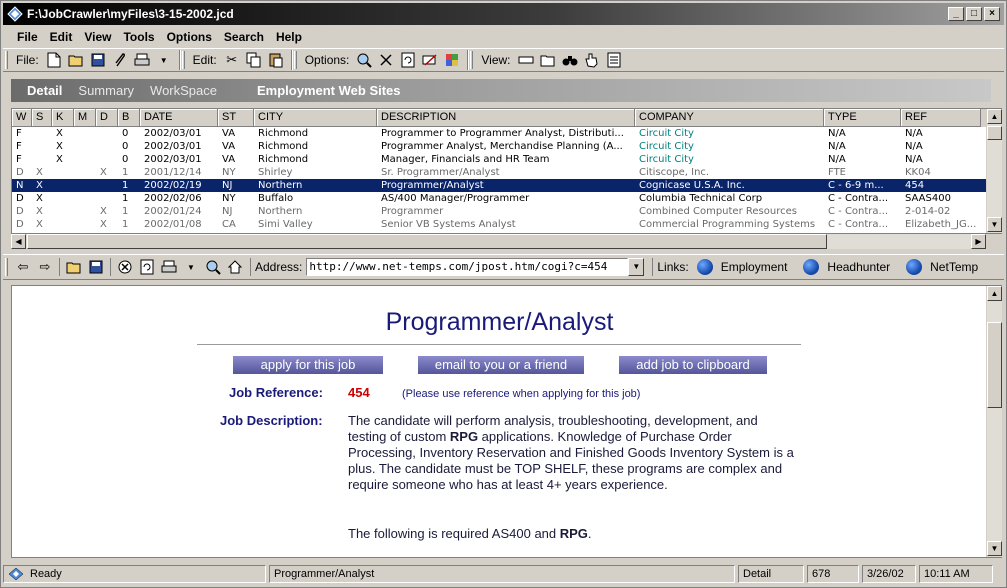 Image resolution: width=1007 pixels, height=588 pixels. Describe the element at coordinates (427, 241) in the screenshot. I see `hscroll-thumb` at that location.